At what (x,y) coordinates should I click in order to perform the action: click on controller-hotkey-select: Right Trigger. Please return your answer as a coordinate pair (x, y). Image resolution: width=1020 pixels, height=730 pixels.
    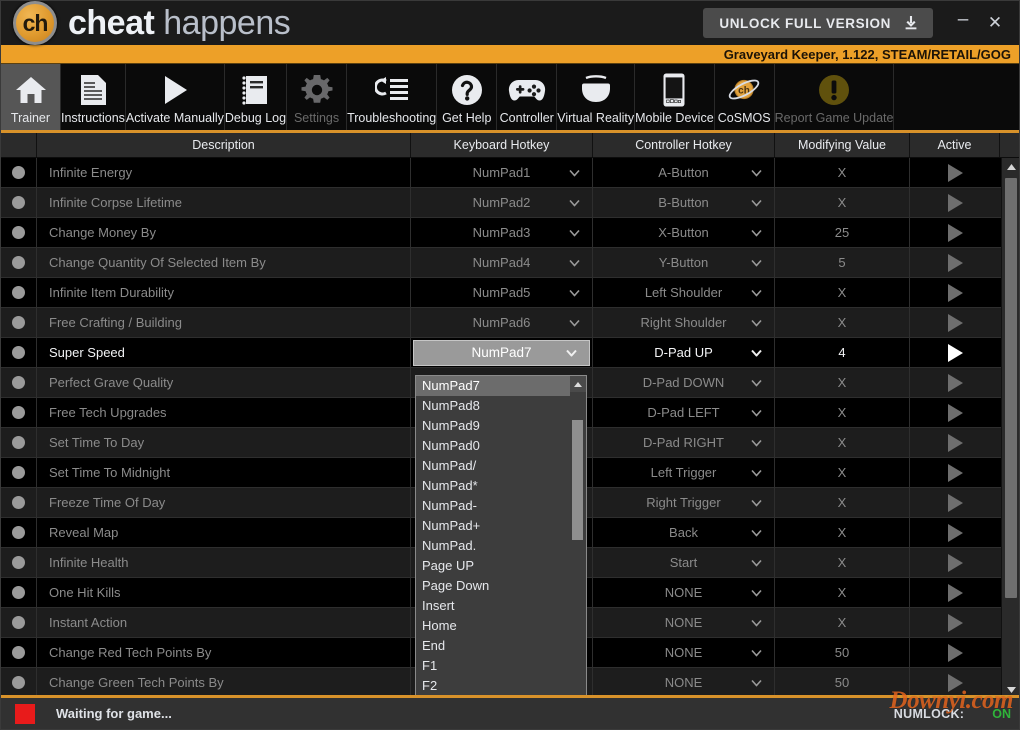
    Looking at the image, I should click on (683, 502).